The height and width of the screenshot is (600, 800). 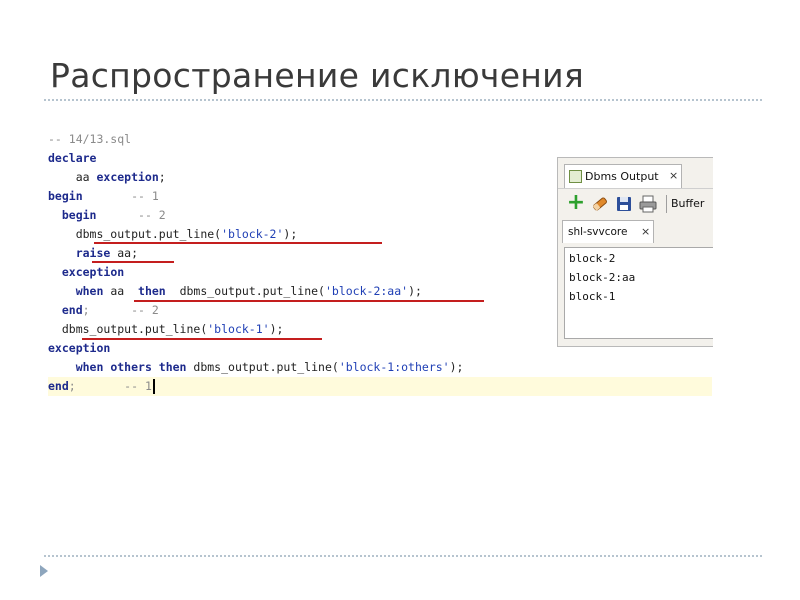 I want to click on code-line: -- 14/13.sql, so click(x=380, y=139).